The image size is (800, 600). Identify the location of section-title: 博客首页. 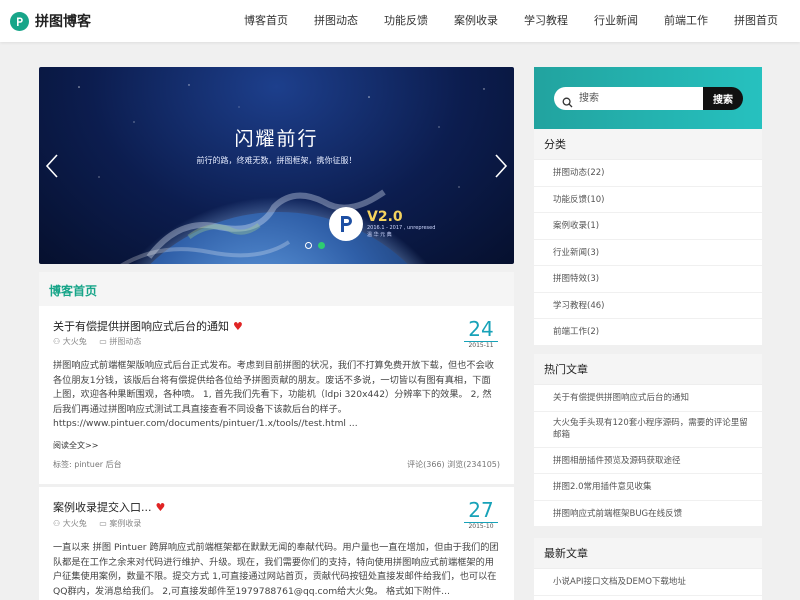
(73, 291).